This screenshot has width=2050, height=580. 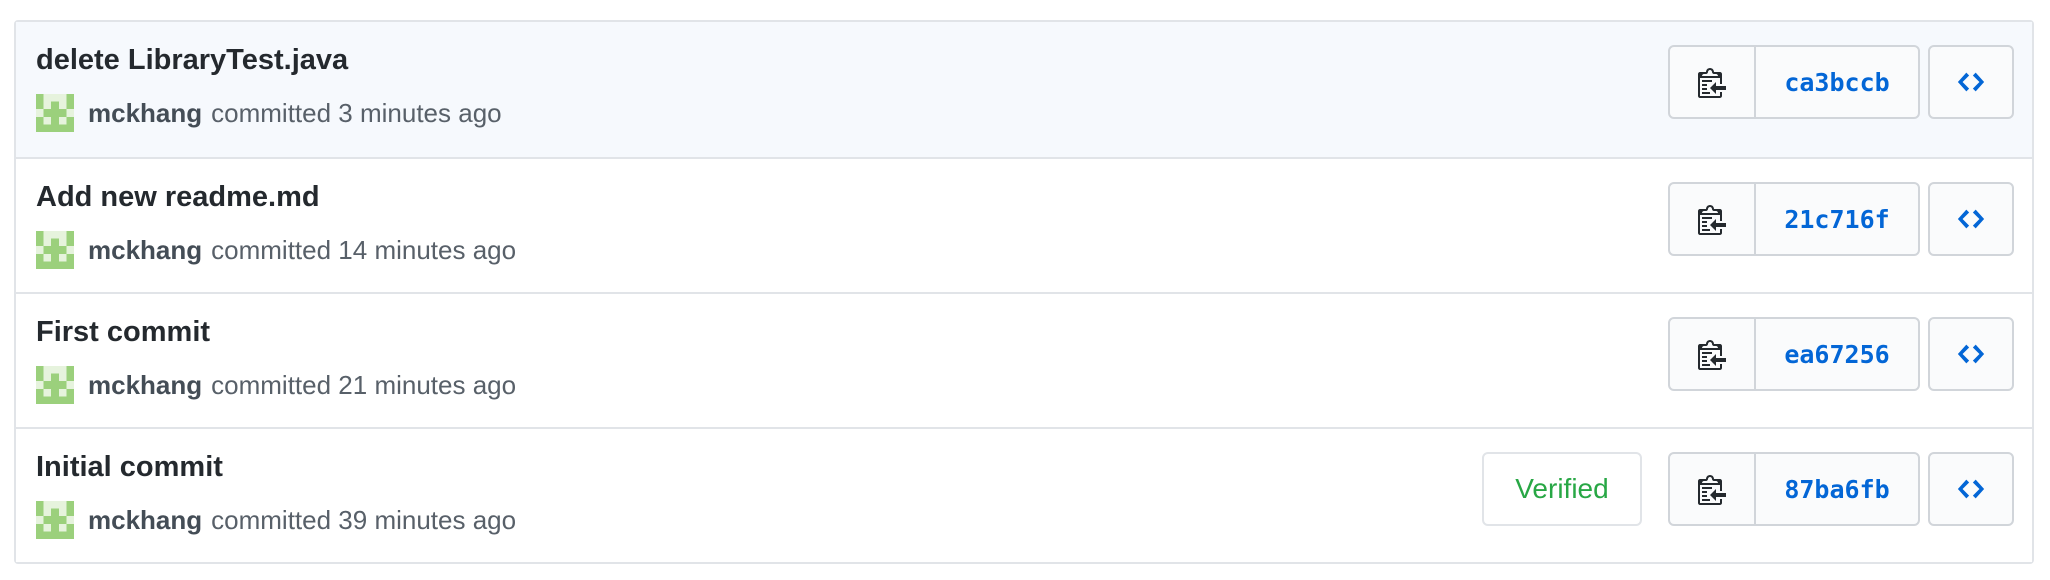 I want to click on sha-button-group: ea67256, so click(x=1794, y=354).